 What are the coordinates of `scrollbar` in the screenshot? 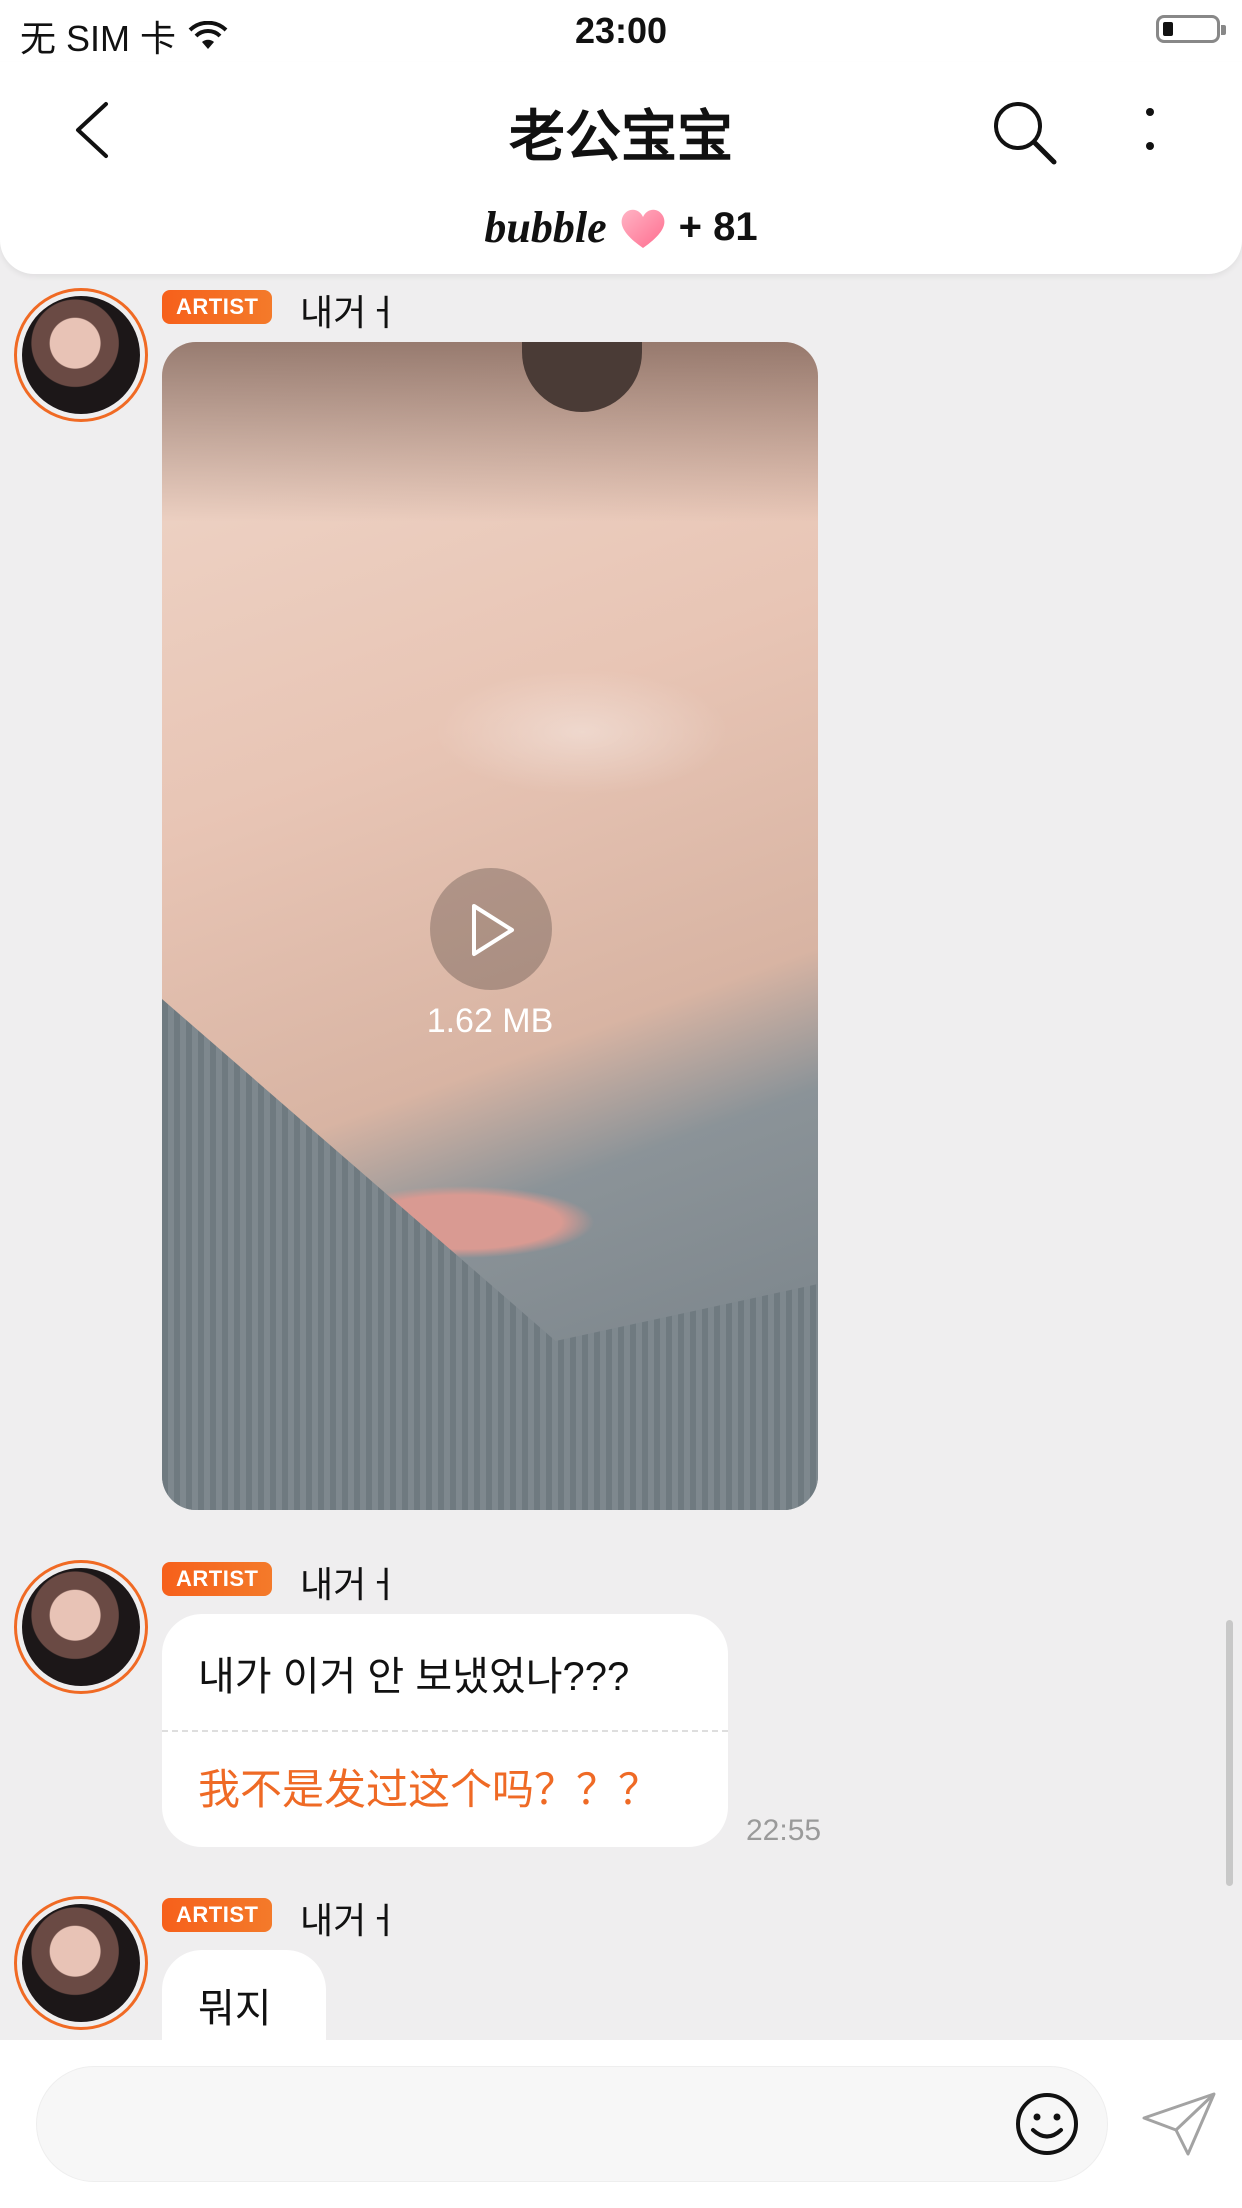 It's located at (1229, 1753).